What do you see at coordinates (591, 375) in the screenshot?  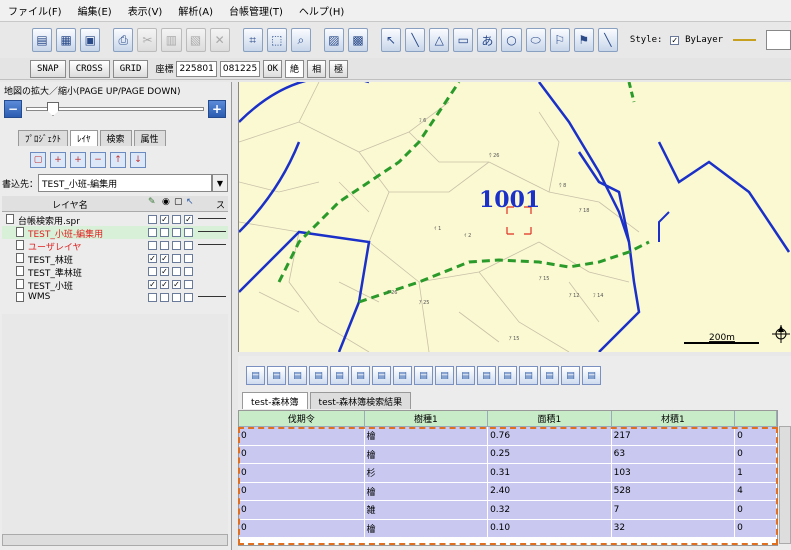 I see `help-icon: ▤` at bounding box center [591, 375].